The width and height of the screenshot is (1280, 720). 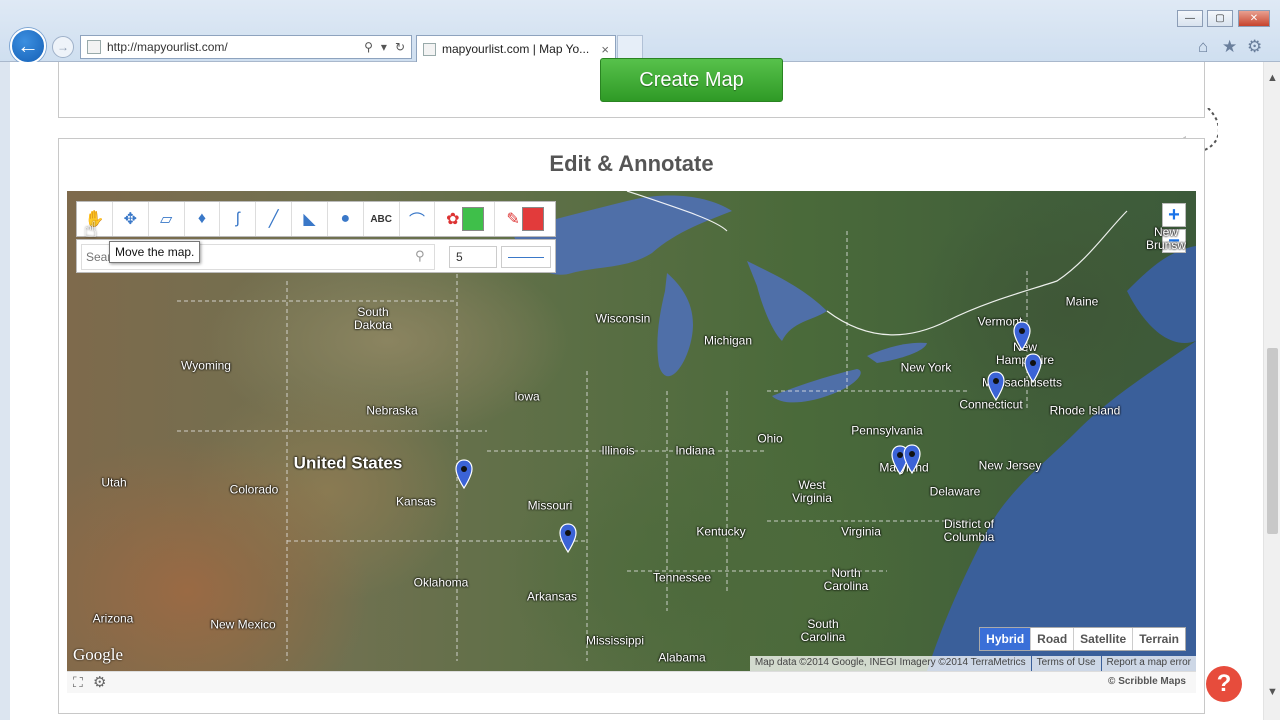 What do you see at coordinates (728, 340) in the screenshot?
I see `place-label: Michigan` at bounding box center [728, 340].